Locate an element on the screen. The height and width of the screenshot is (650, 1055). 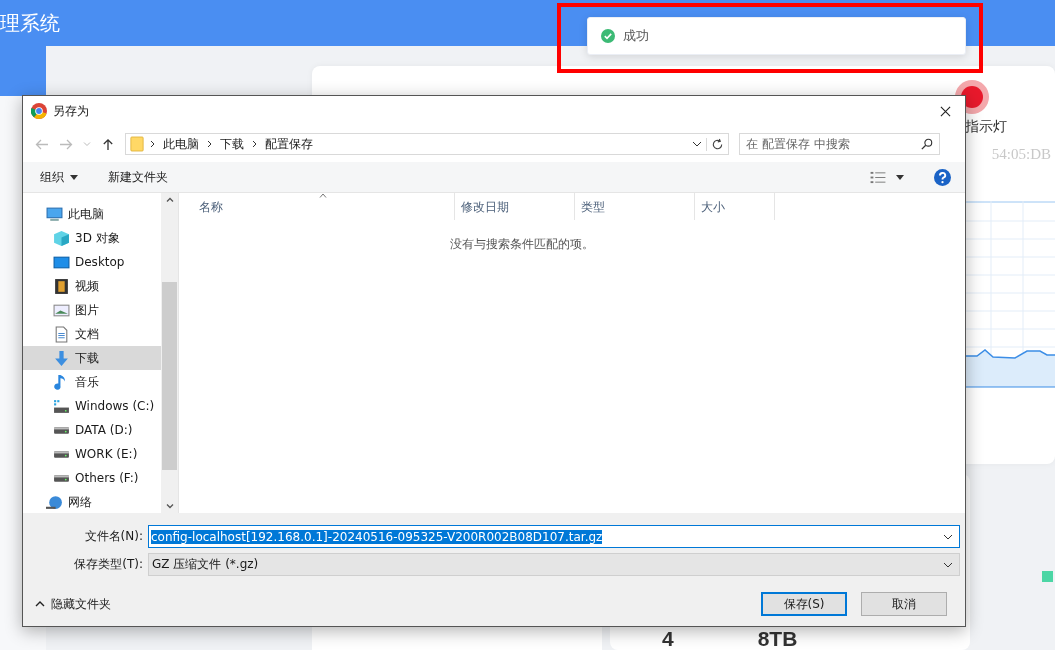
scroll-down-icon is located at coordinates (169, 506).